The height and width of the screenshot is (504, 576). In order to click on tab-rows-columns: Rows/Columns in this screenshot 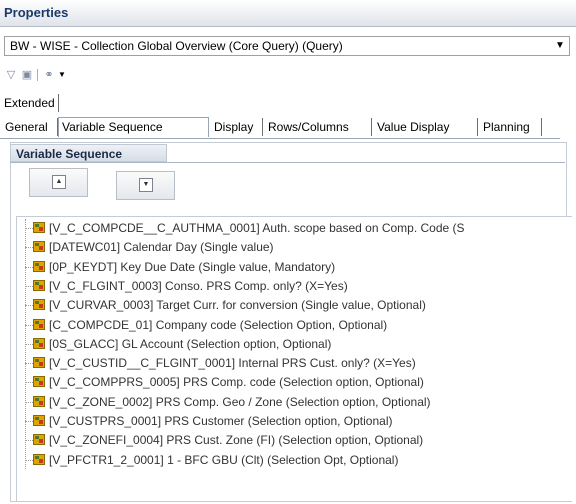, I will do `click(318, 127)`.